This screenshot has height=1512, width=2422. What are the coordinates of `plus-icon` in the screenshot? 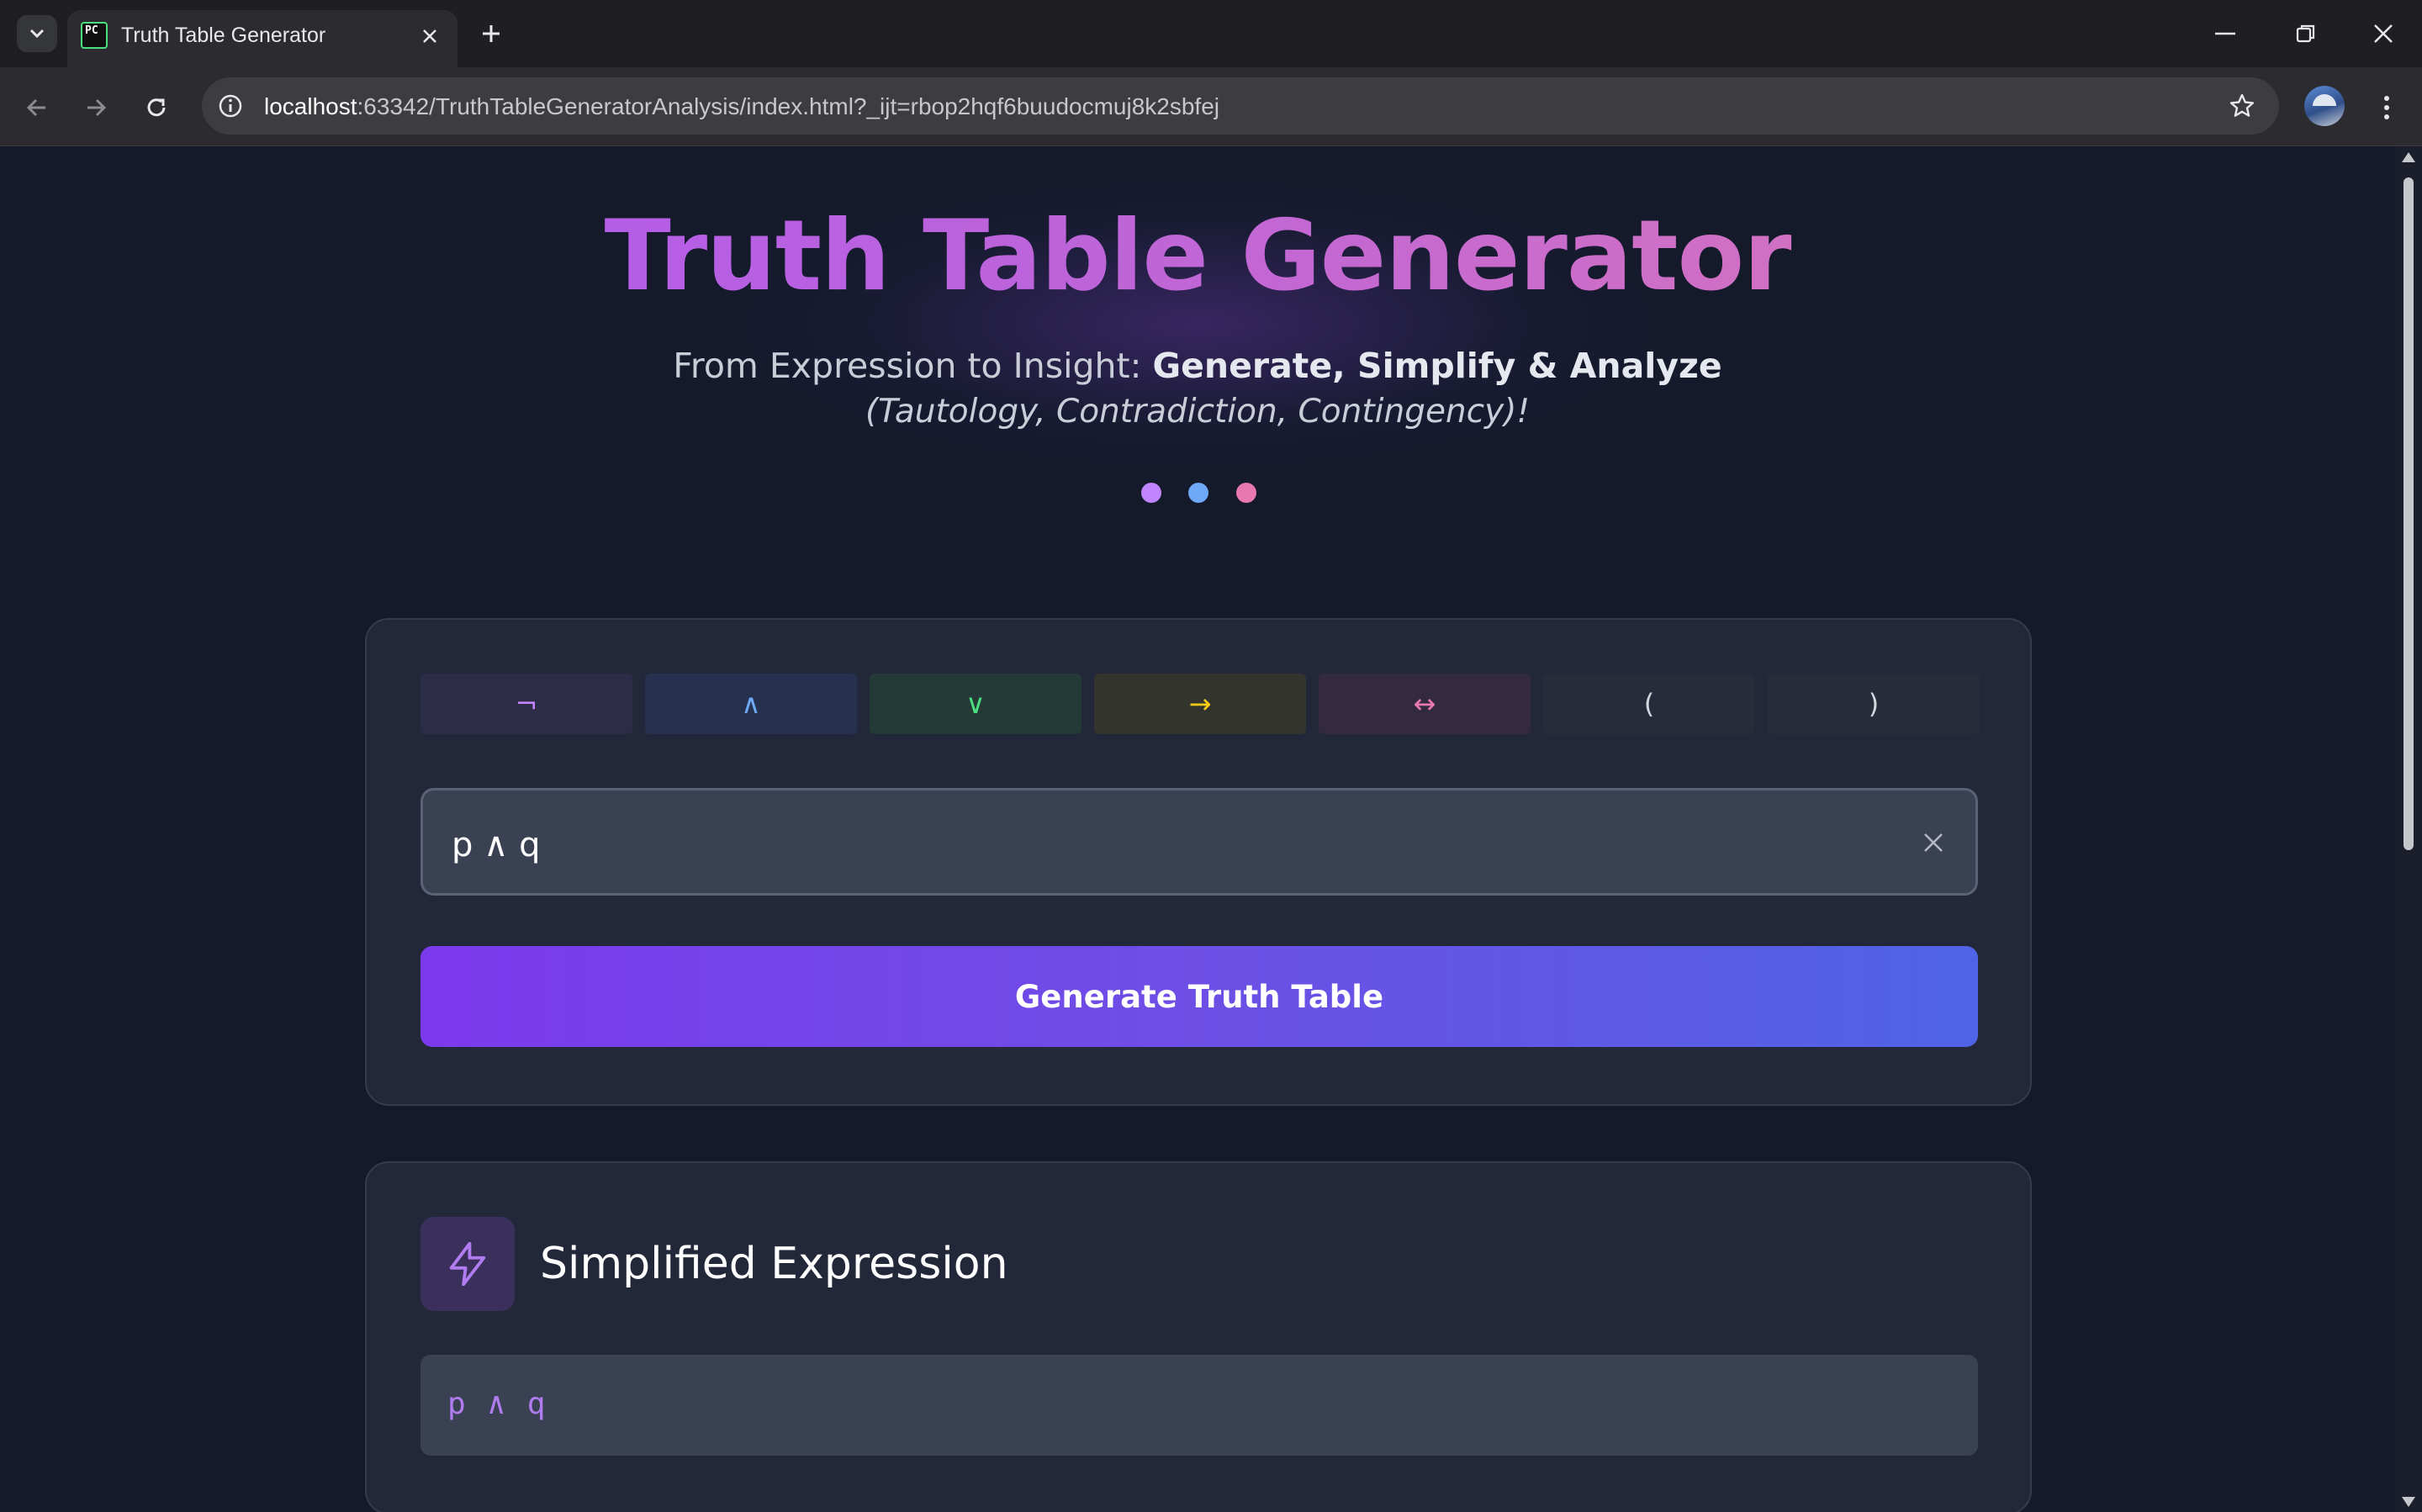 It's located at (491, 33).